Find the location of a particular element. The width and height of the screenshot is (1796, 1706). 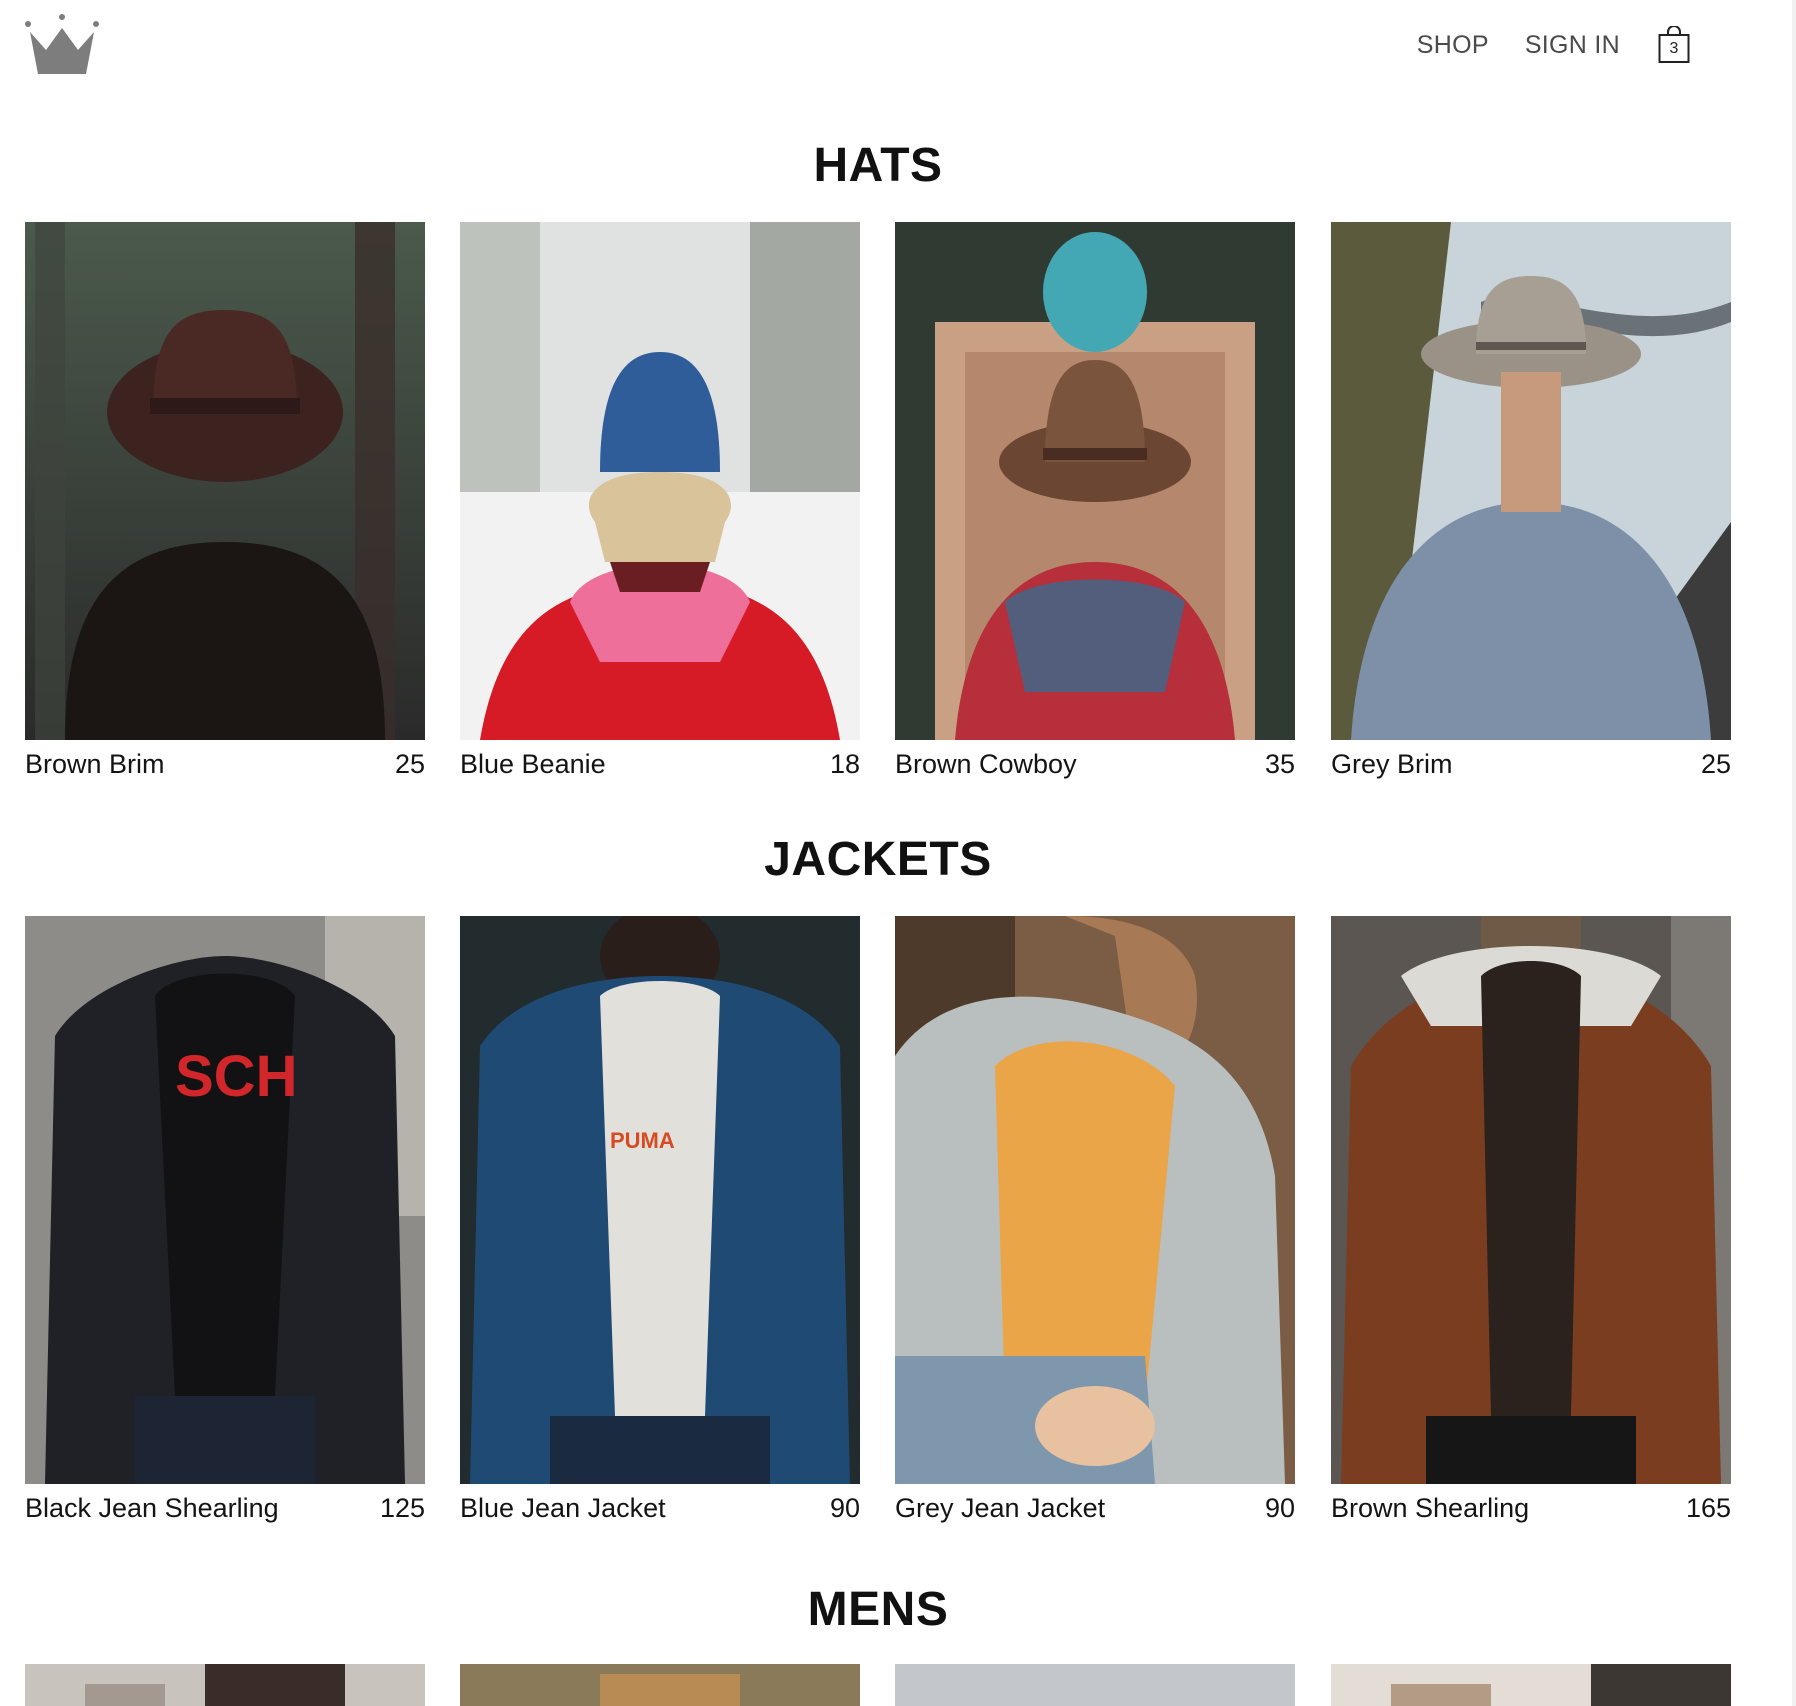

product-caption: Blue Jean Jacket 90 is located at coordinates (660, 1508).